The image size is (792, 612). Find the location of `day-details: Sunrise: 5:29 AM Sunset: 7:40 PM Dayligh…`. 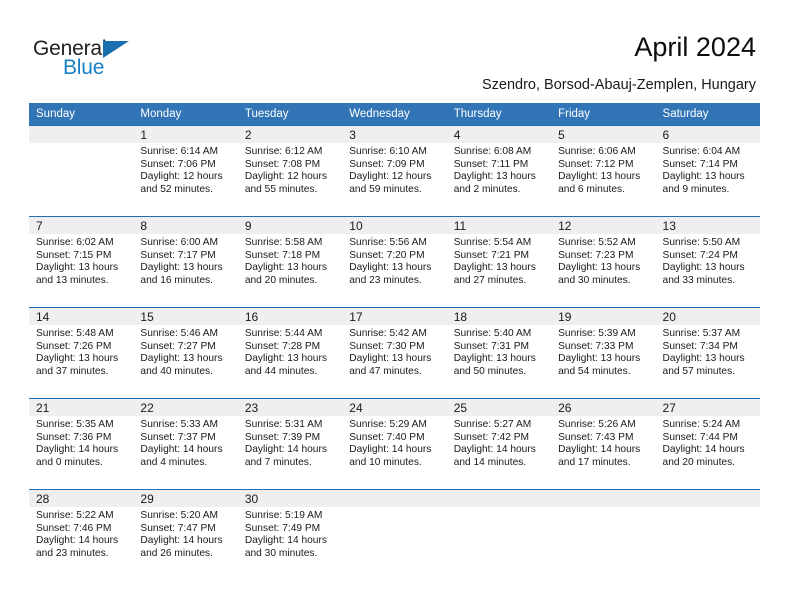

day-details: Sunrise: 5:29 AM Sunset: 7:40 PM Dayligh… is located at coordinates (394, 442).